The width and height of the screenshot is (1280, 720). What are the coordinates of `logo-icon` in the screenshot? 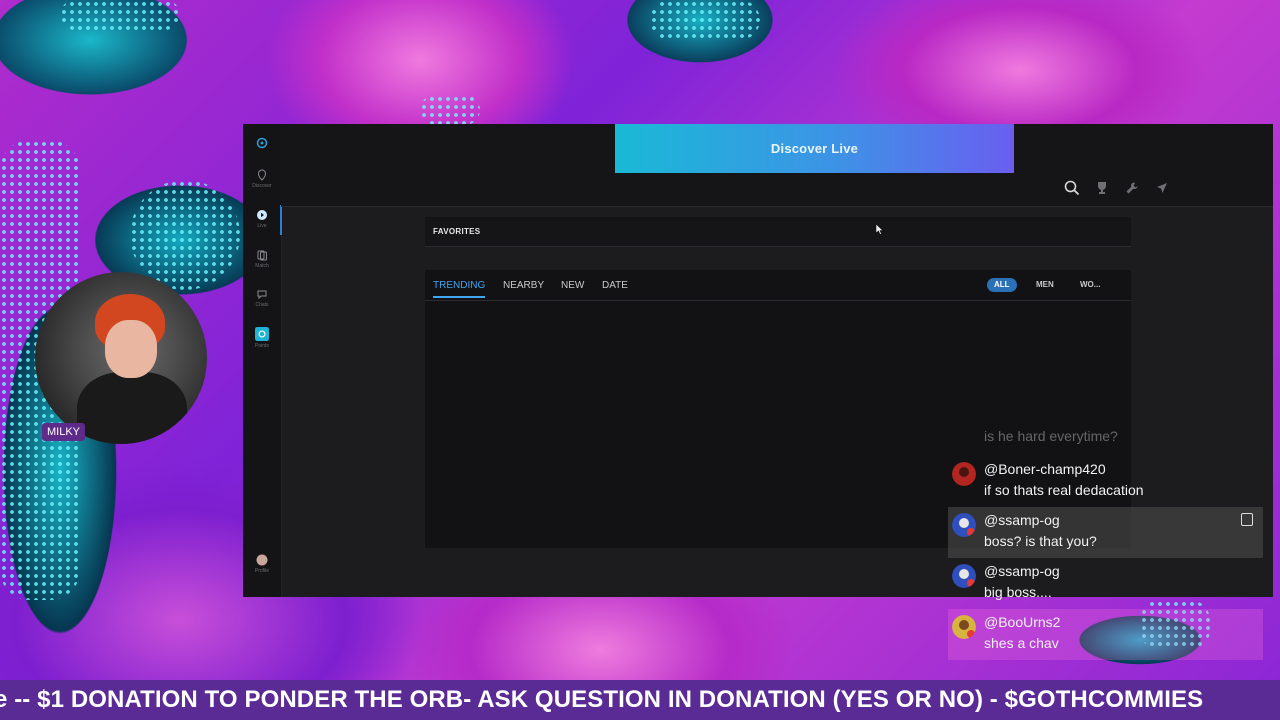 It's located at (262, 143).